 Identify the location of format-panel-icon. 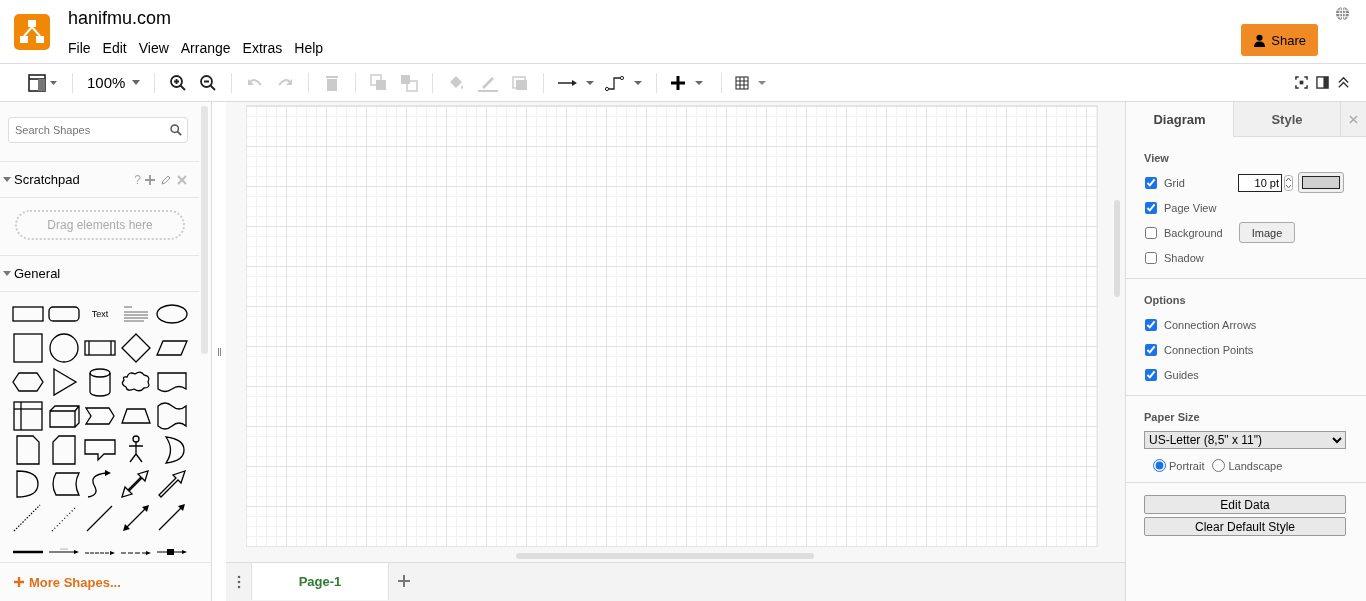
(43, 82).